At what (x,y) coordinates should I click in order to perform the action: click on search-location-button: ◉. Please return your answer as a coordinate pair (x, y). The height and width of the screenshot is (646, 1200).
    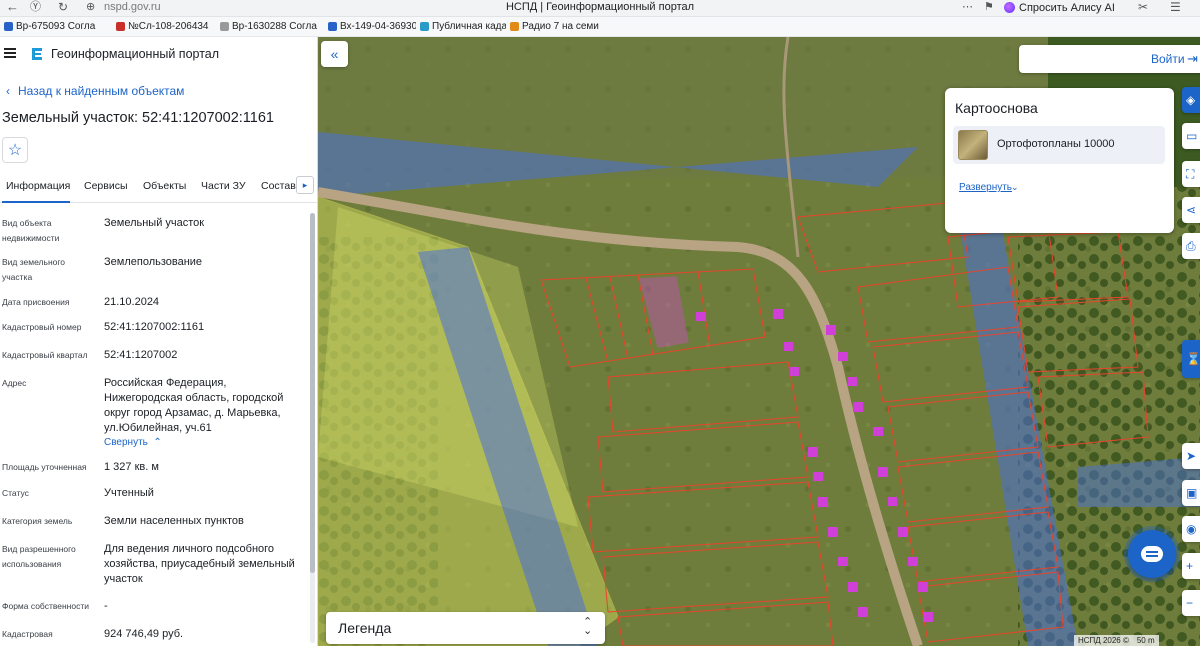
    Looking at the image, I should click on (1191, 529).